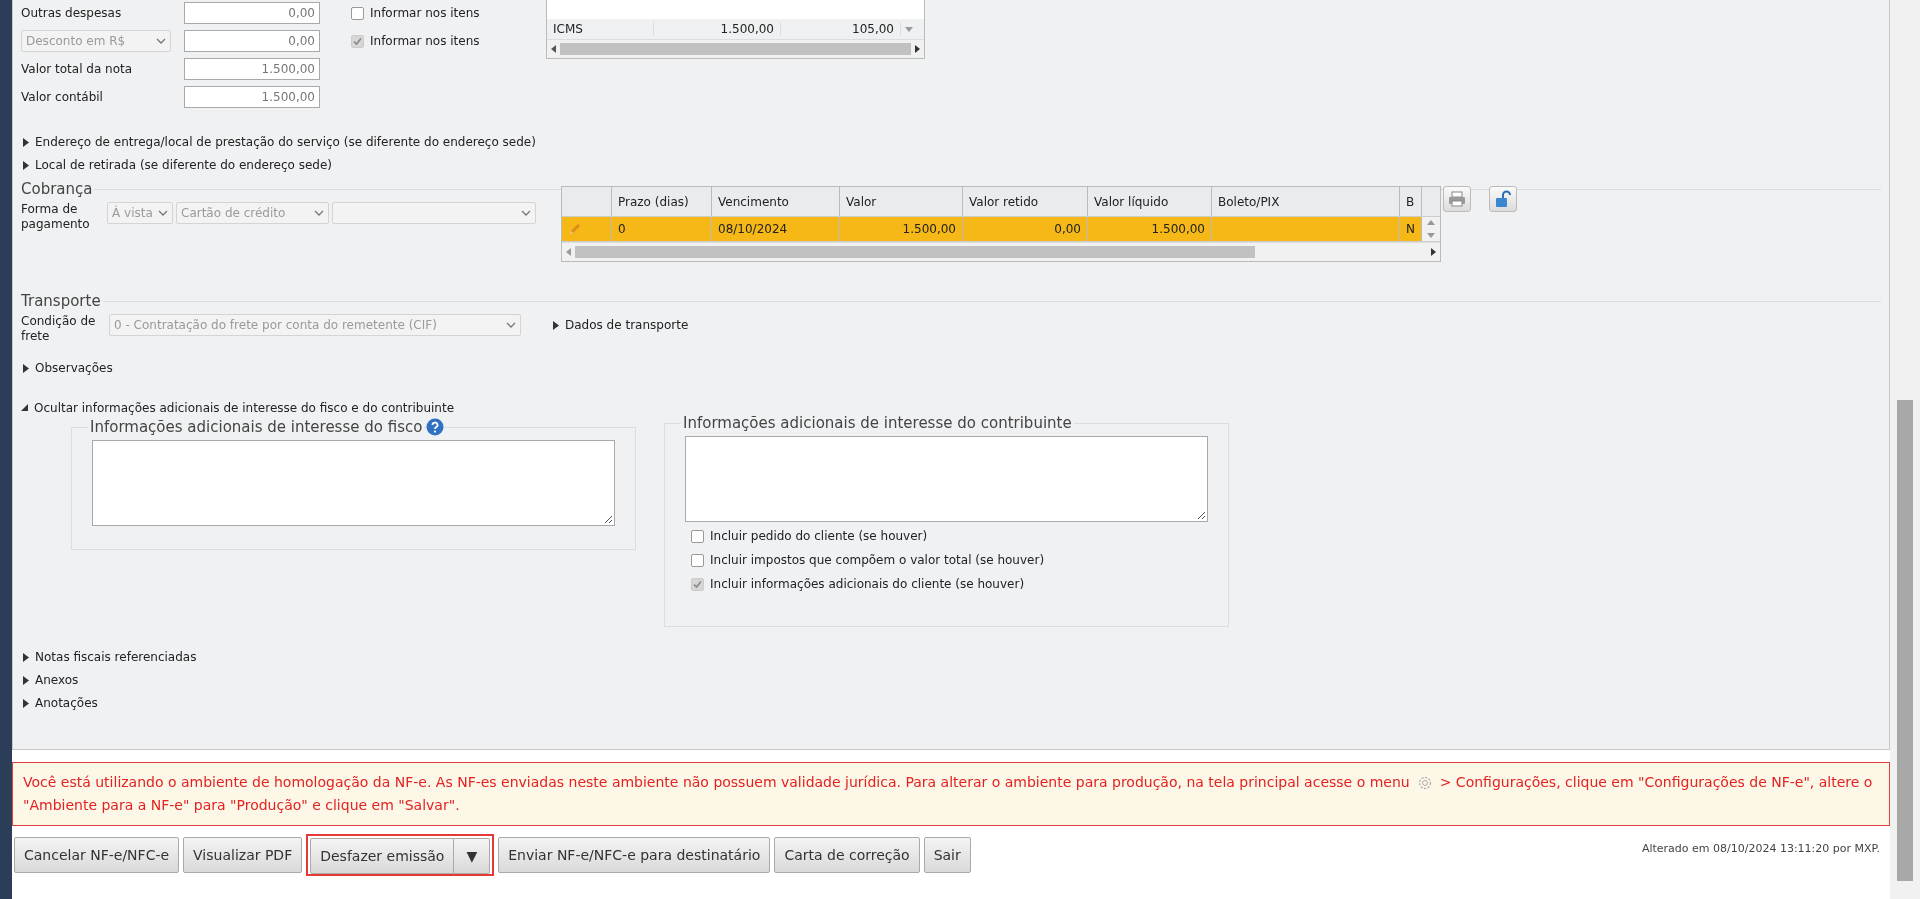 Image resolution: width=1920 pixels, height=899 pixels. Describe the element at coordinates (97, 855) in the screenshot. I see `action-button: Cancelar NF-e/NFC-e` at that location.